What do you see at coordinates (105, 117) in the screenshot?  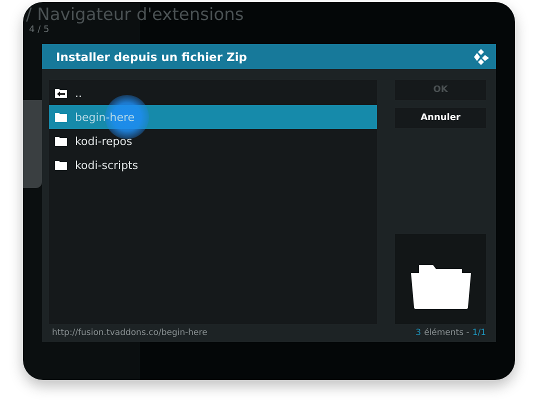 I see `file-name: begin-here` at bounding box center [105, 117].